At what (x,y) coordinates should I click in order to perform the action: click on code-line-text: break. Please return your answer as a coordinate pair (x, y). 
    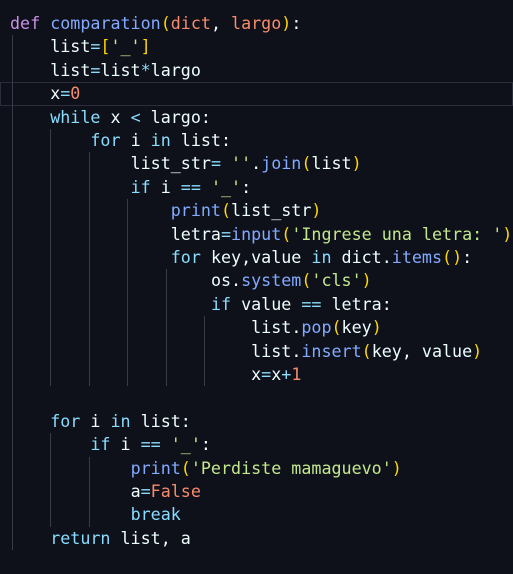
    Looking at the image, I should click on (155, 514).